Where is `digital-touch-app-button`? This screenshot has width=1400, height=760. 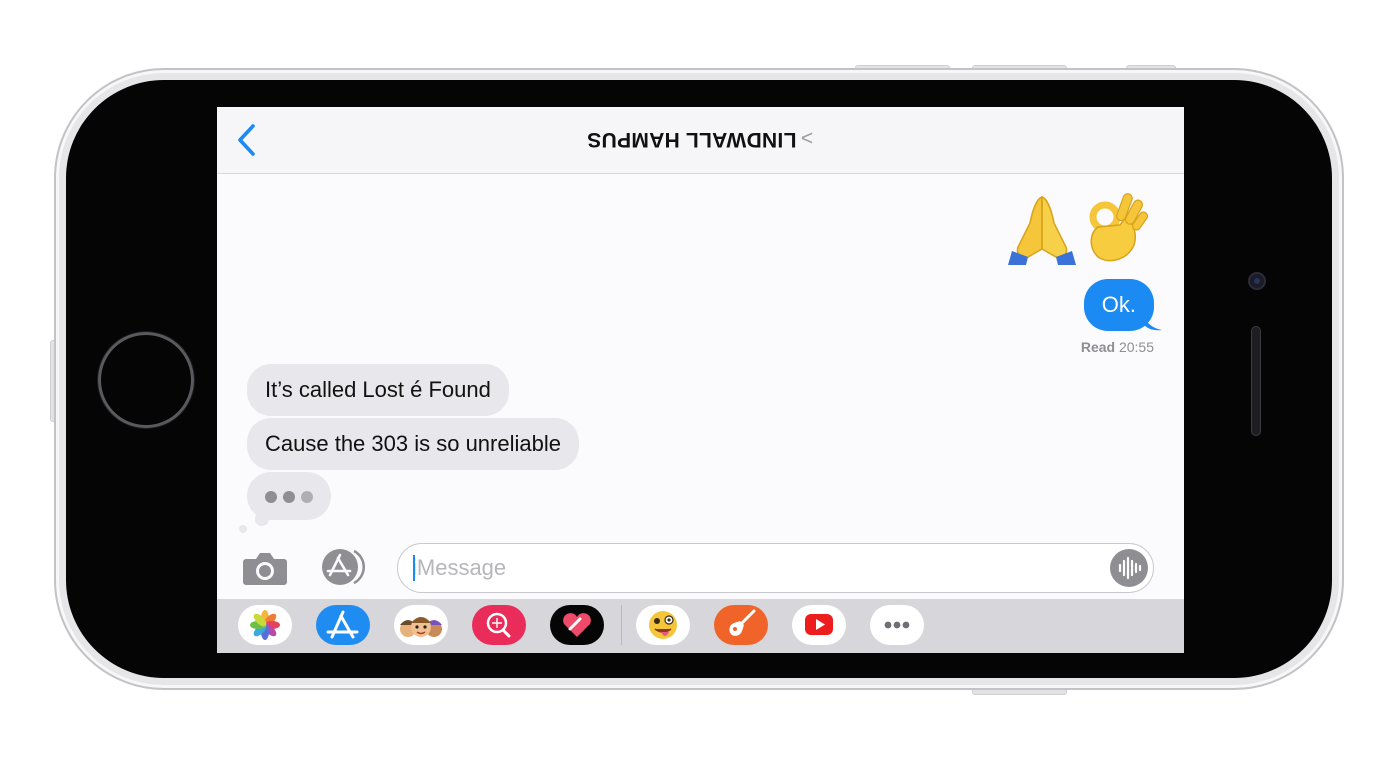 digital-touch-app-button is located at coordinates (577, 625).